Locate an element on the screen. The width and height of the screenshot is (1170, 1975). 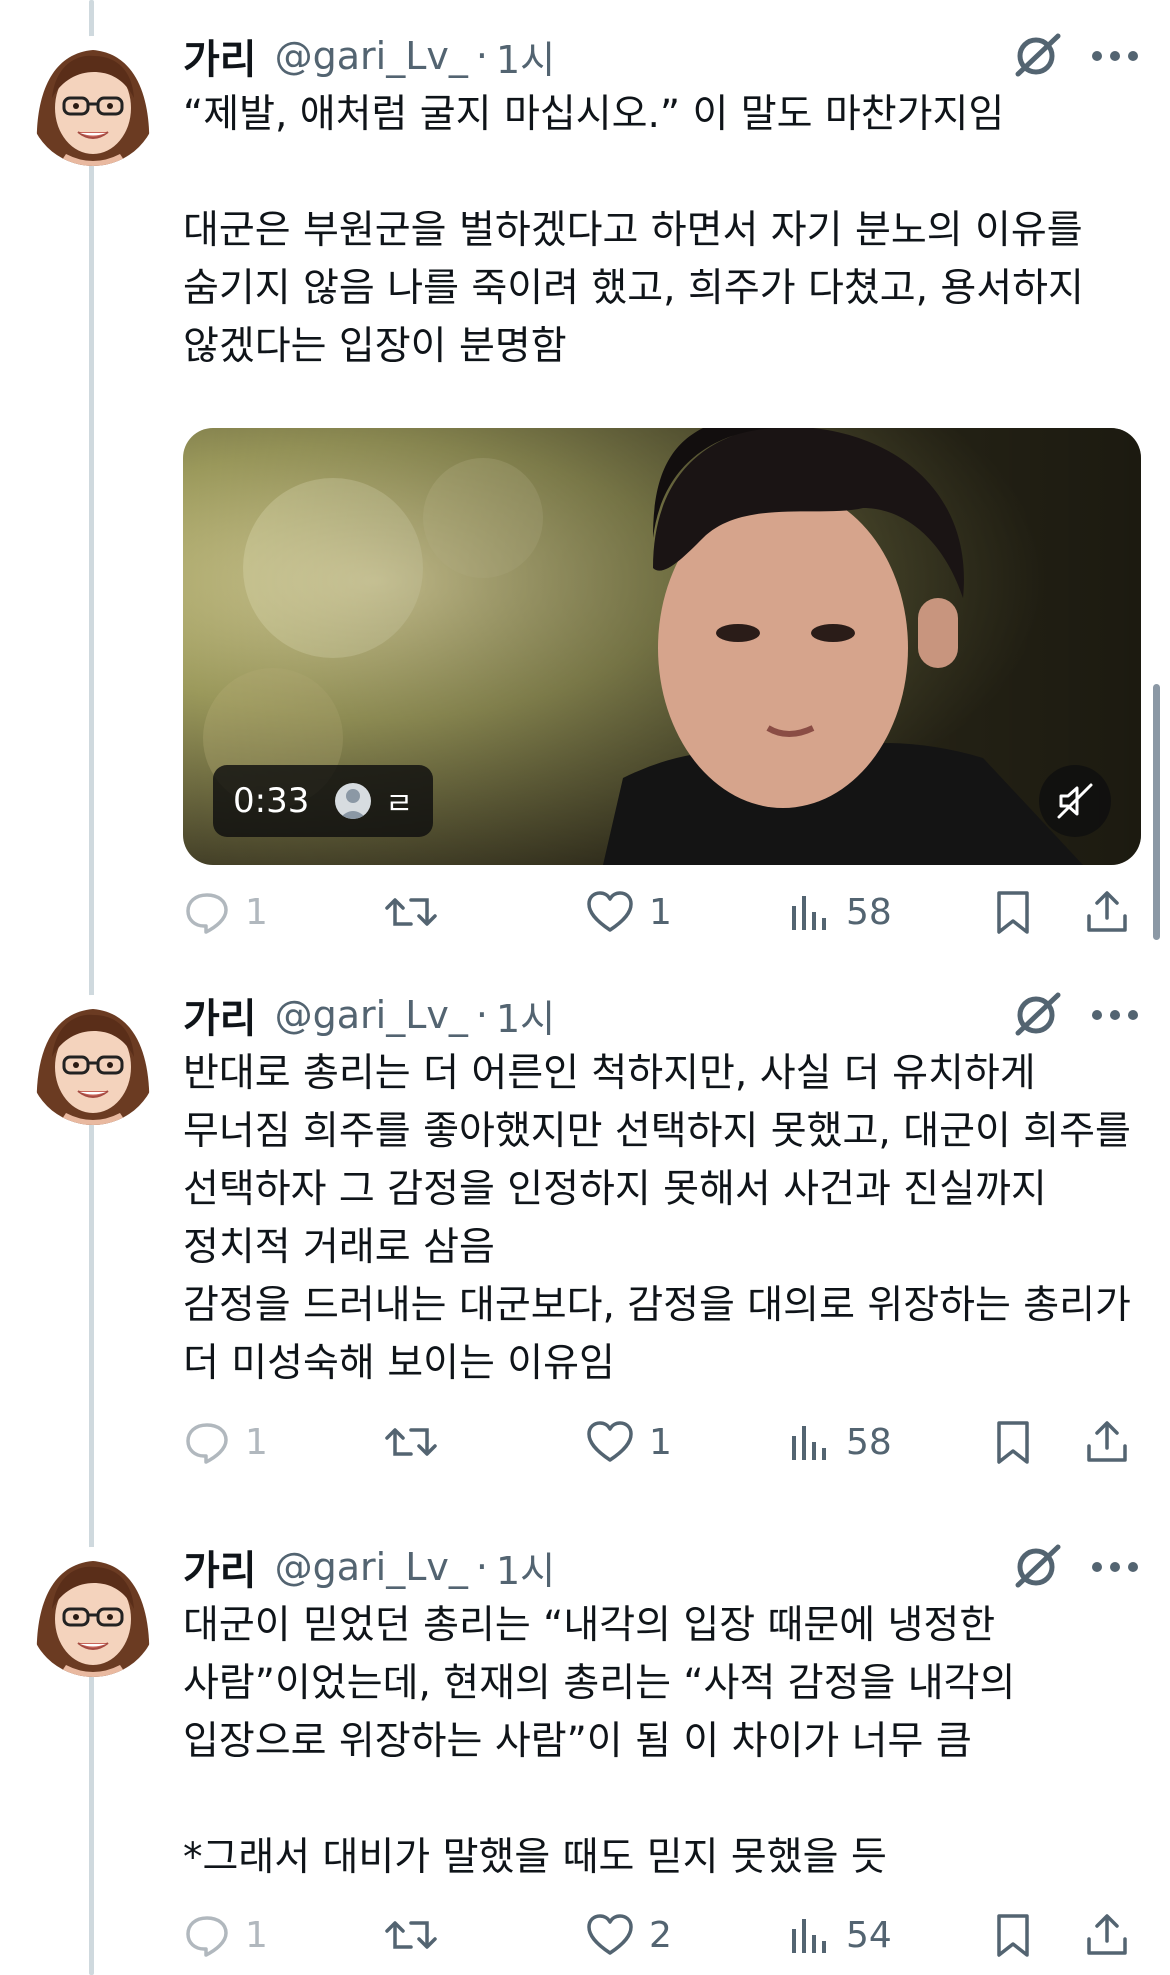
views-count: 54 is located at coordinates (869, 1935).